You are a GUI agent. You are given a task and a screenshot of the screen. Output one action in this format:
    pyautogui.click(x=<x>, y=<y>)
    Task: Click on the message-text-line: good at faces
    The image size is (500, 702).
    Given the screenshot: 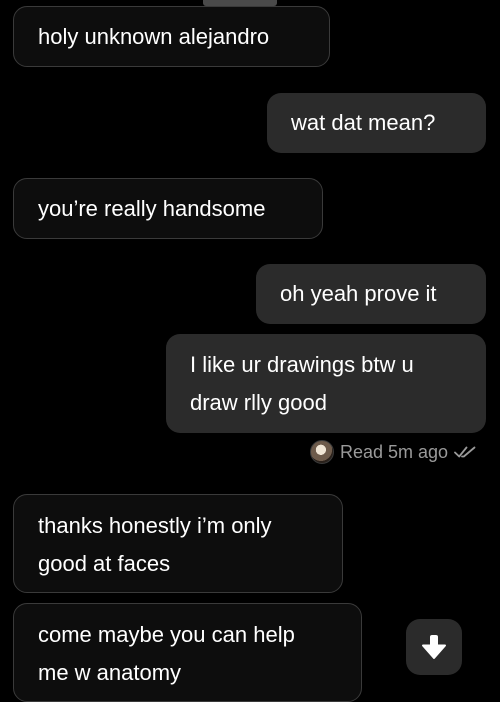 What is the action you would take?
    pyautogui.click(x=104, y=563)
    